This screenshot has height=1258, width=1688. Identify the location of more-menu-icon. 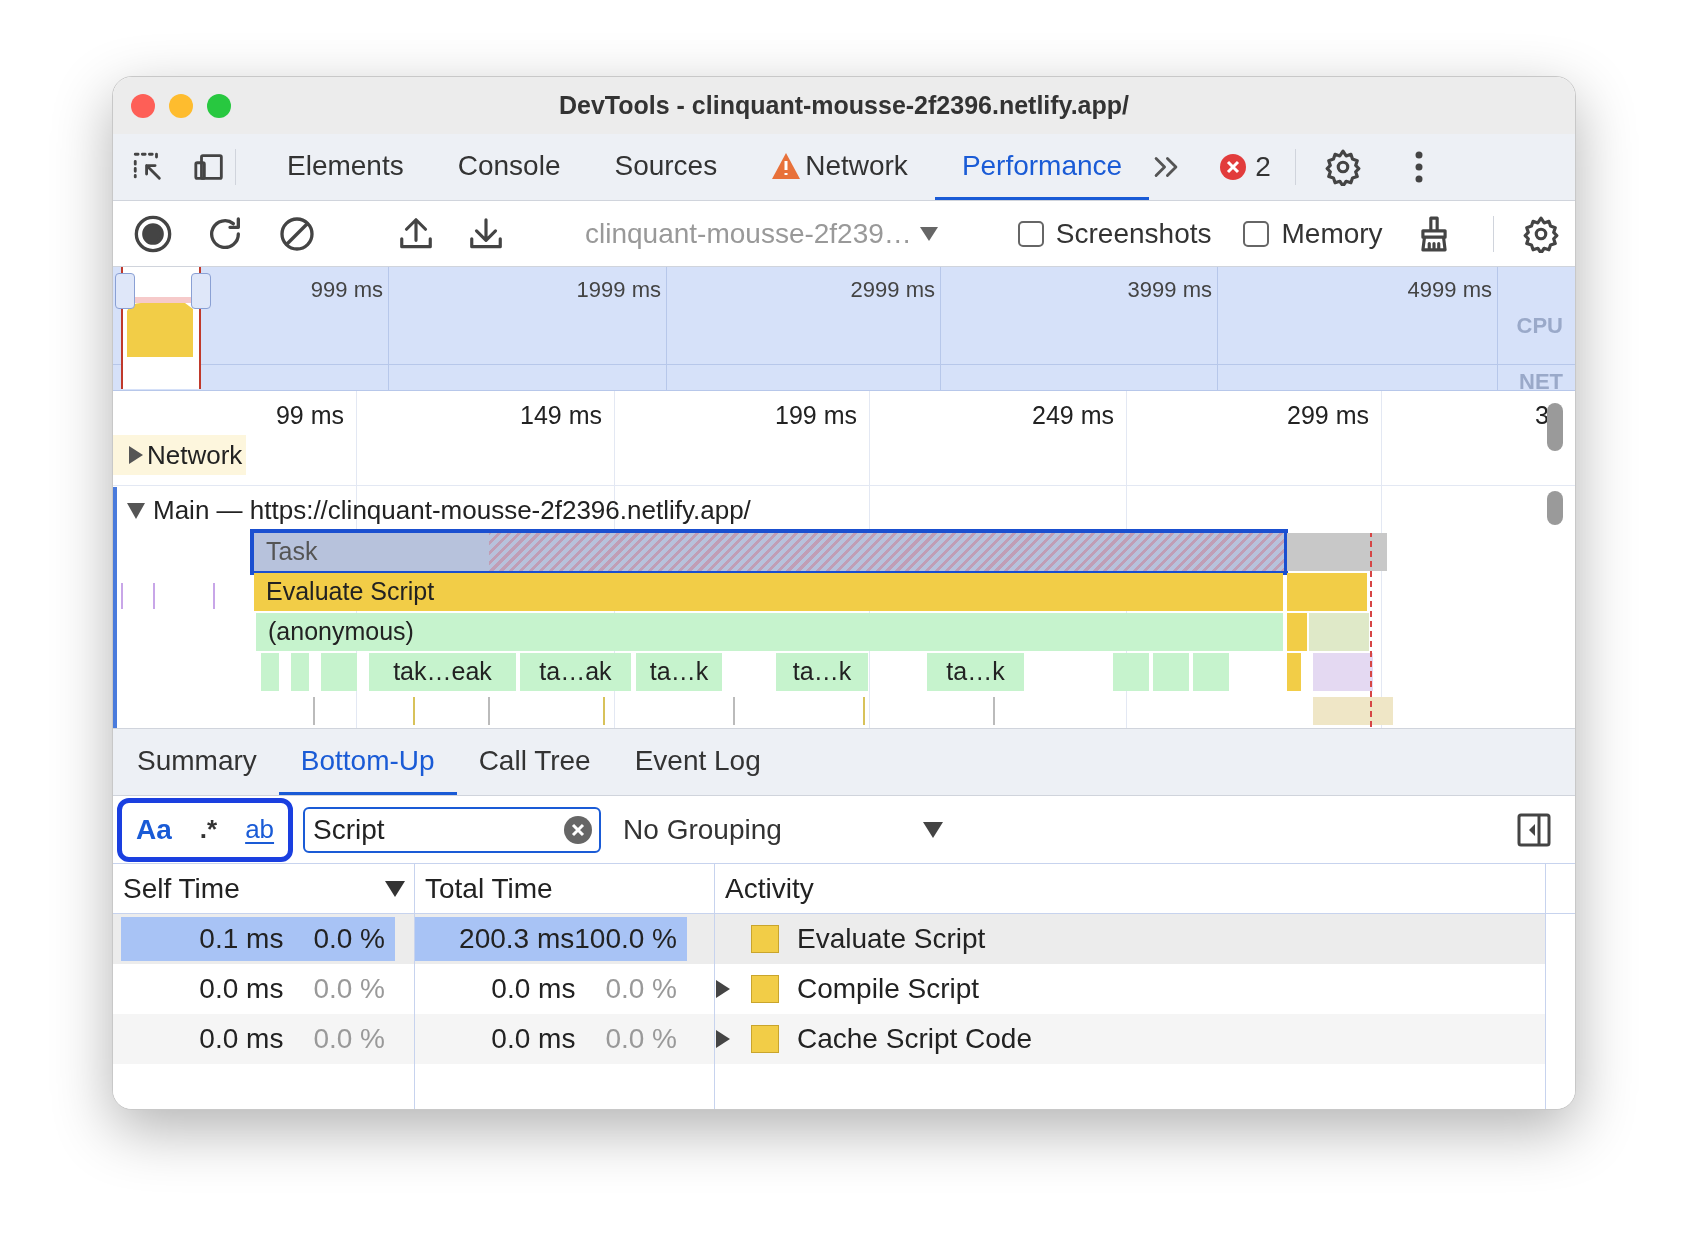
(1418, 167).